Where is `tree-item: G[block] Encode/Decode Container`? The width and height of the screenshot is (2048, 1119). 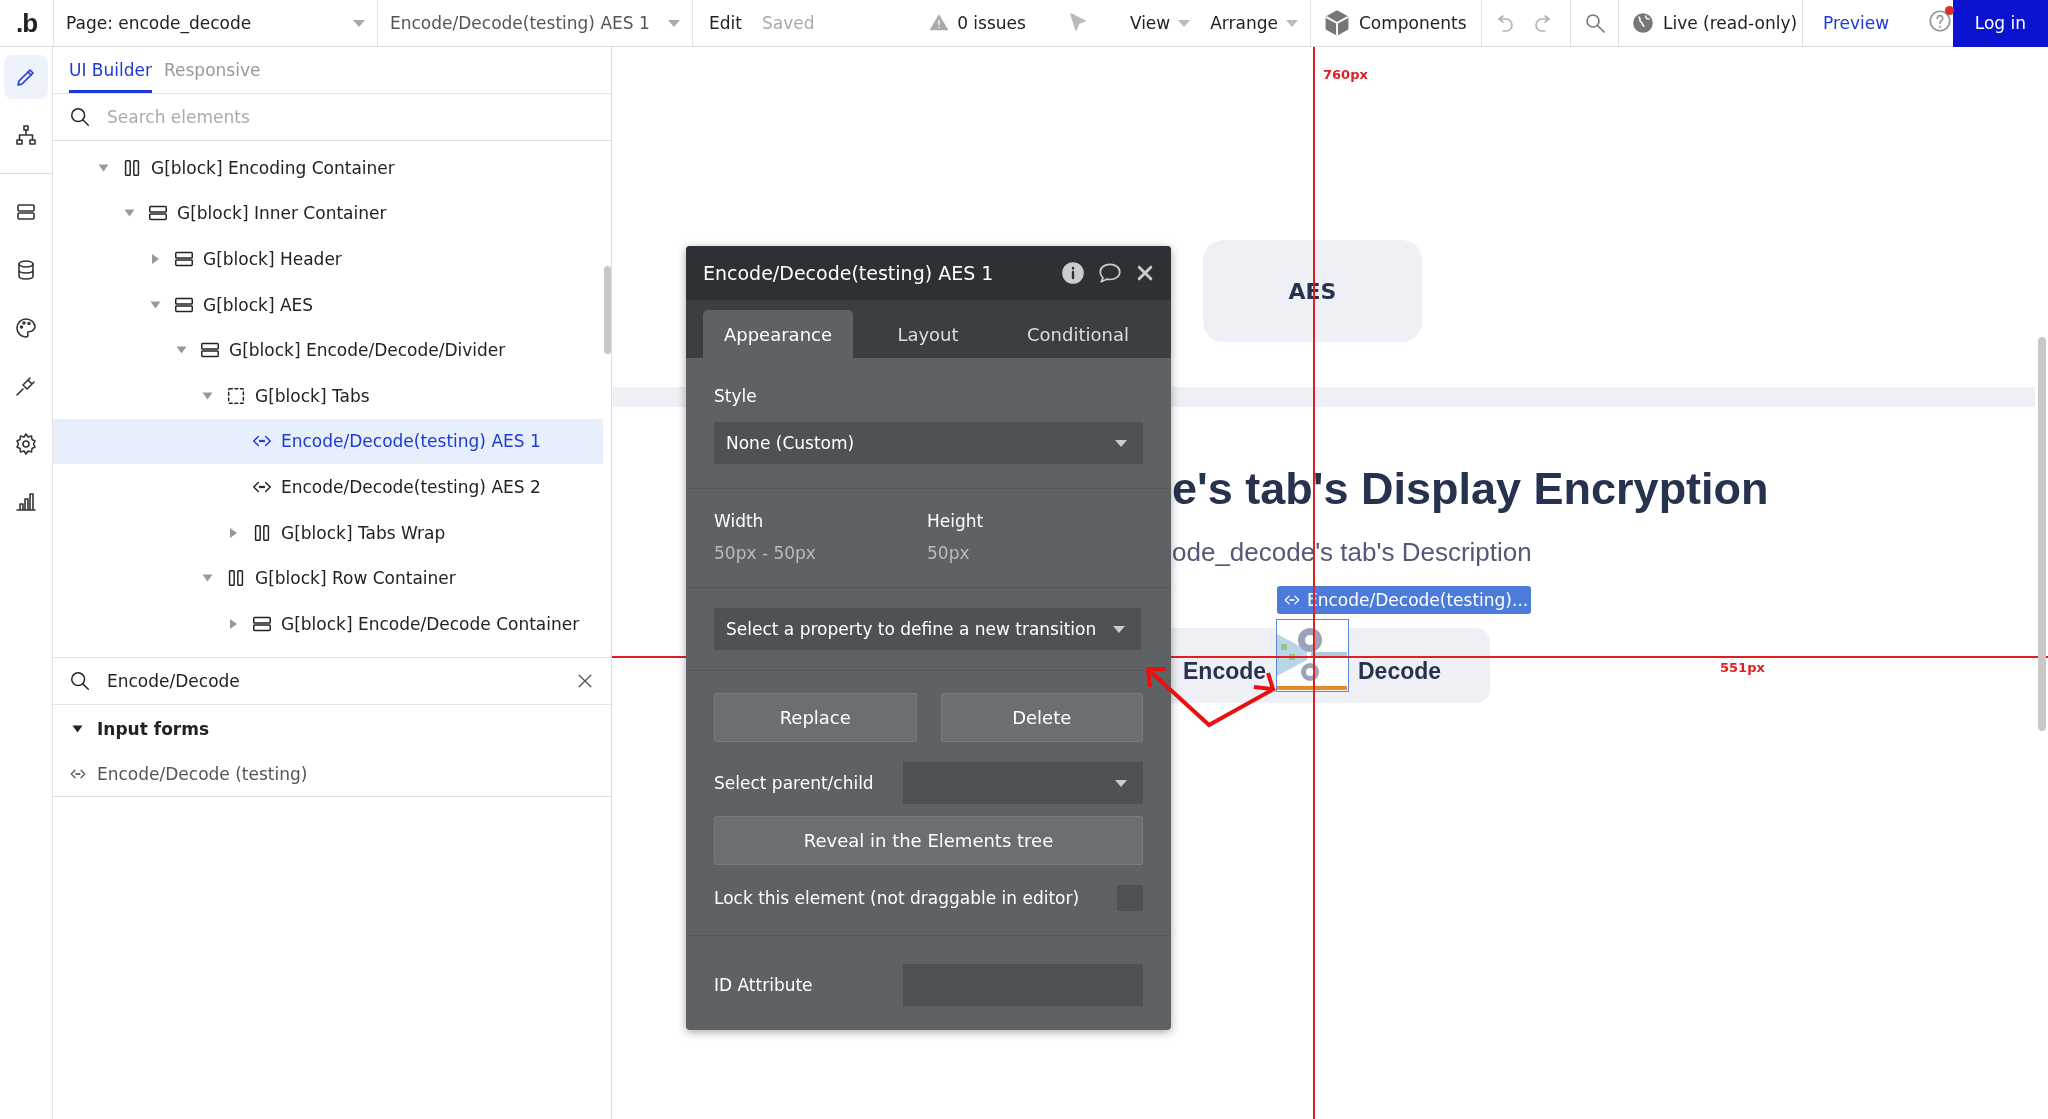 tree-item: G[block] Encode/Decode Container is located at coordinates (328, 623).